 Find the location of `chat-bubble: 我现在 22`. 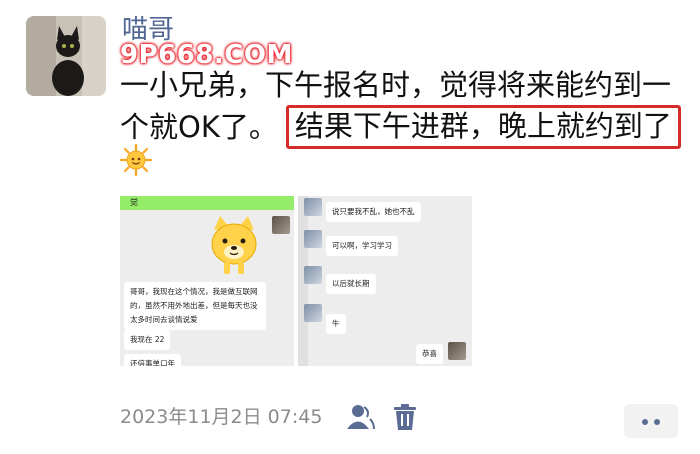

chat-bubble: 我现在 22 is located at coordinates (147, 340).